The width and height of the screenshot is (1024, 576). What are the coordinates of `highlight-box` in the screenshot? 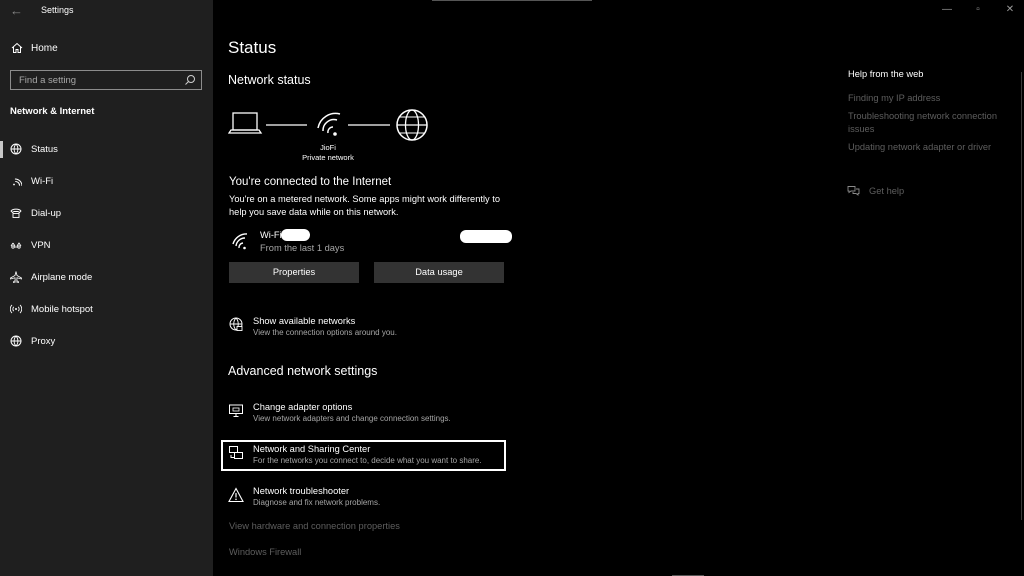 It's located at (363, 455).